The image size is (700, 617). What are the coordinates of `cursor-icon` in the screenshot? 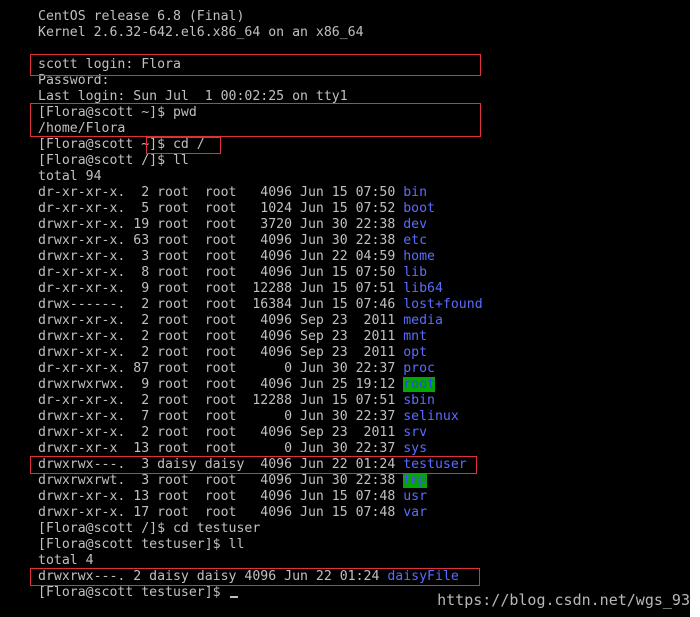 It's located at (233, 597).